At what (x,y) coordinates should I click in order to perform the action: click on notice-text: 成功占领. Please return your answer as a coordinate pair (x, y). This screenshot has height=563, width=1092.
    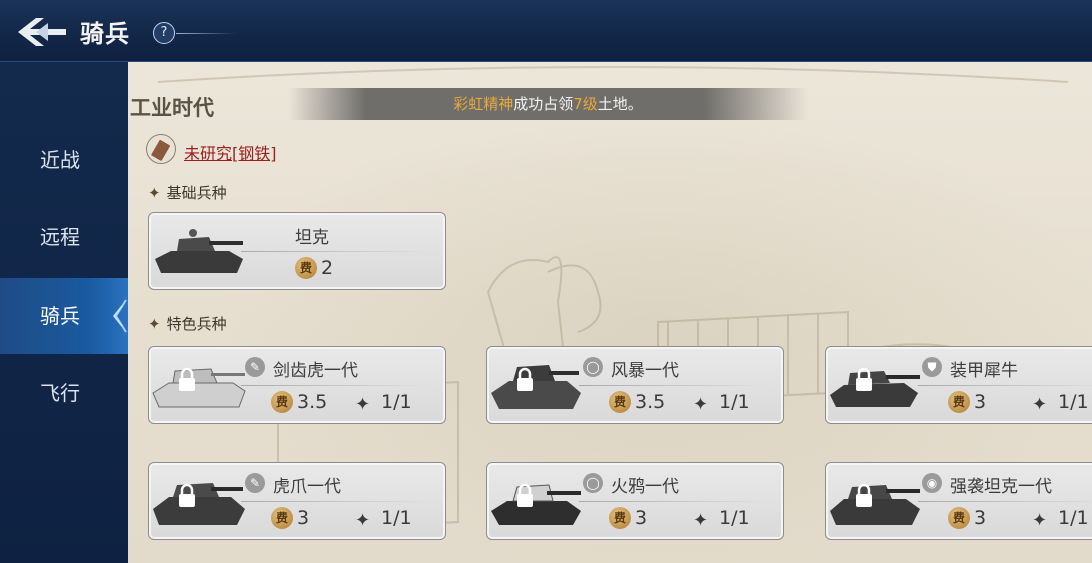
    Looking at the image, I should click on (543, 104).